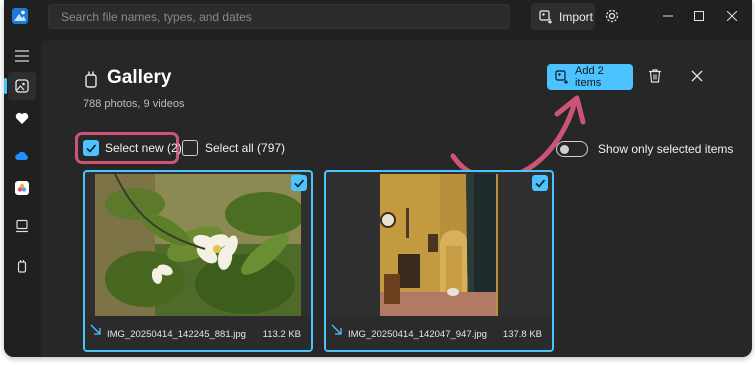 The image size is (755, 365). I want to click on import-label: Import, so click(576, 16).